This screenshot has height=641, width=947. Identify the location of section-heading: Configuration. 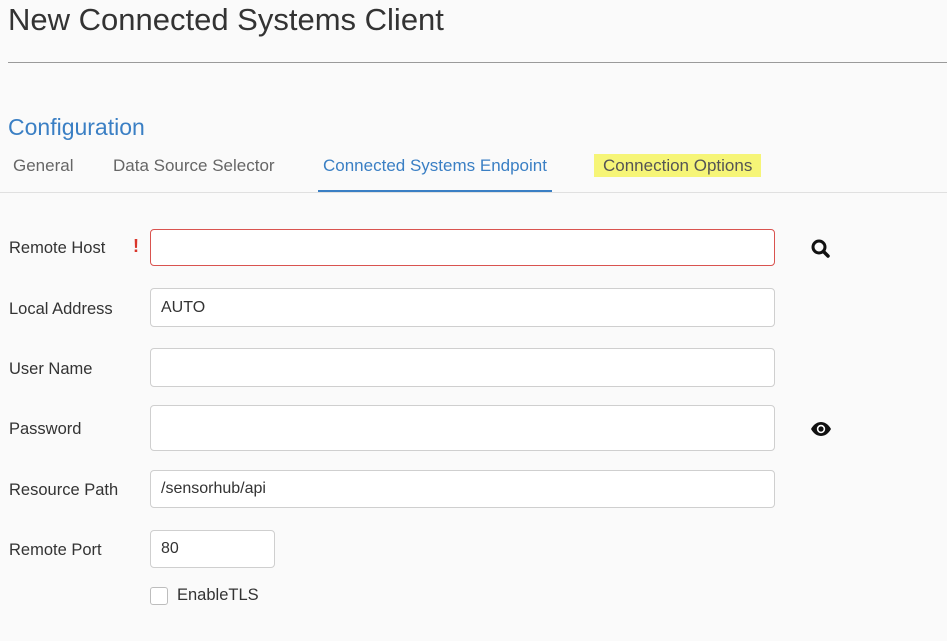
(76, 127).